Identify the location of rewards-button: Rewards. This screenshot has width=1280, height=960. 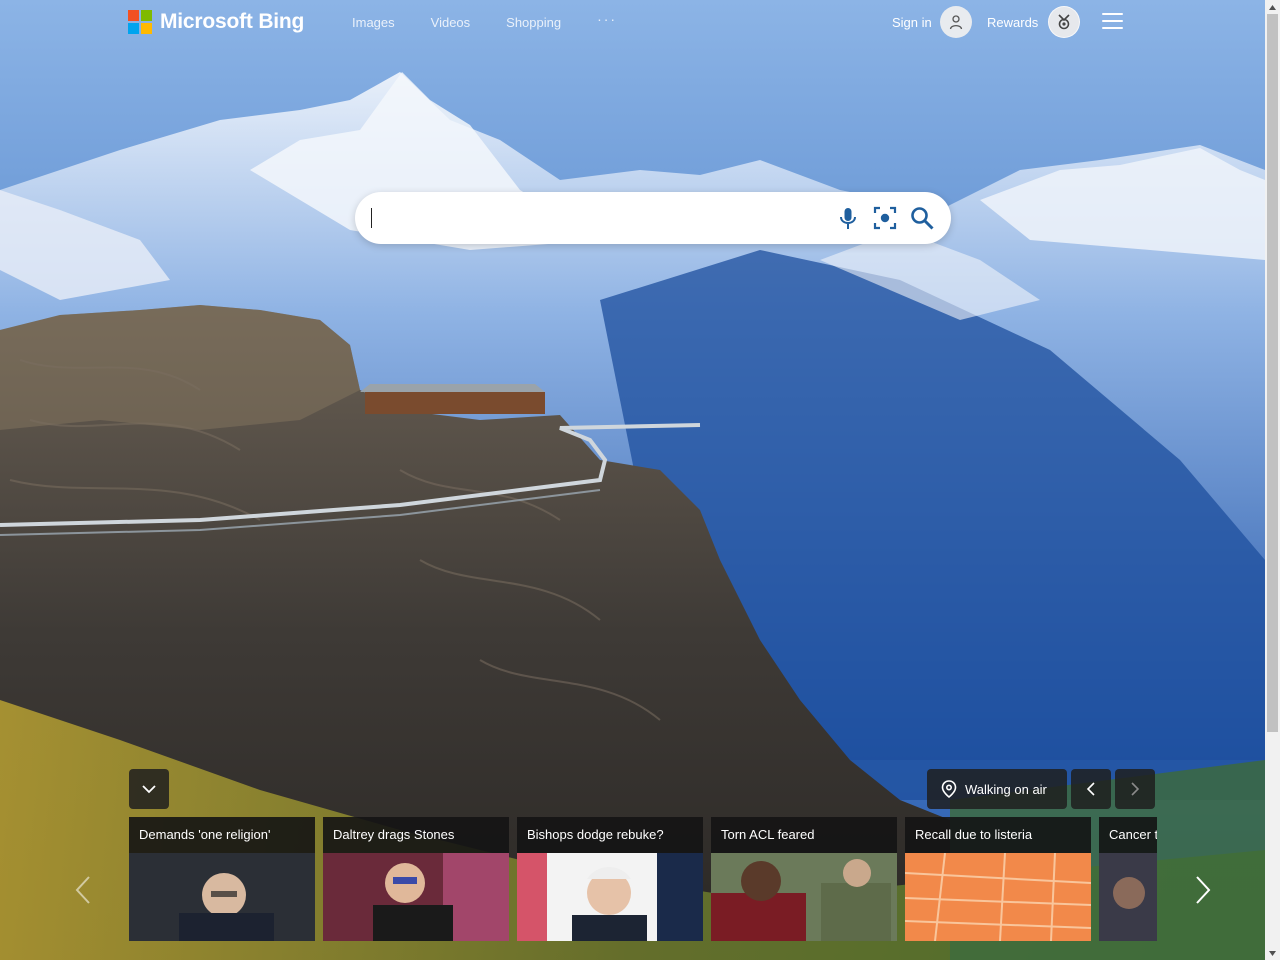
(1034, 22).